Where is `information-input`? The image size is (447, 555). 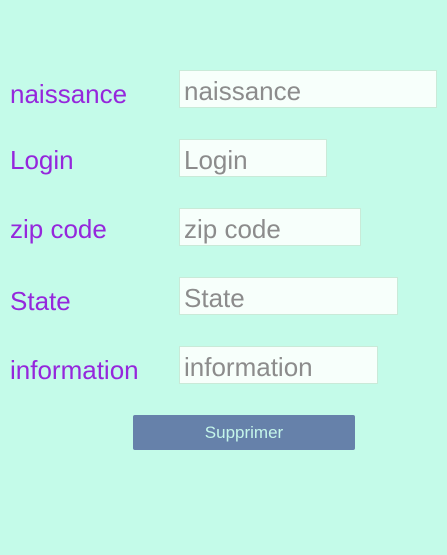
information-input is located at coordinates (278, 365).